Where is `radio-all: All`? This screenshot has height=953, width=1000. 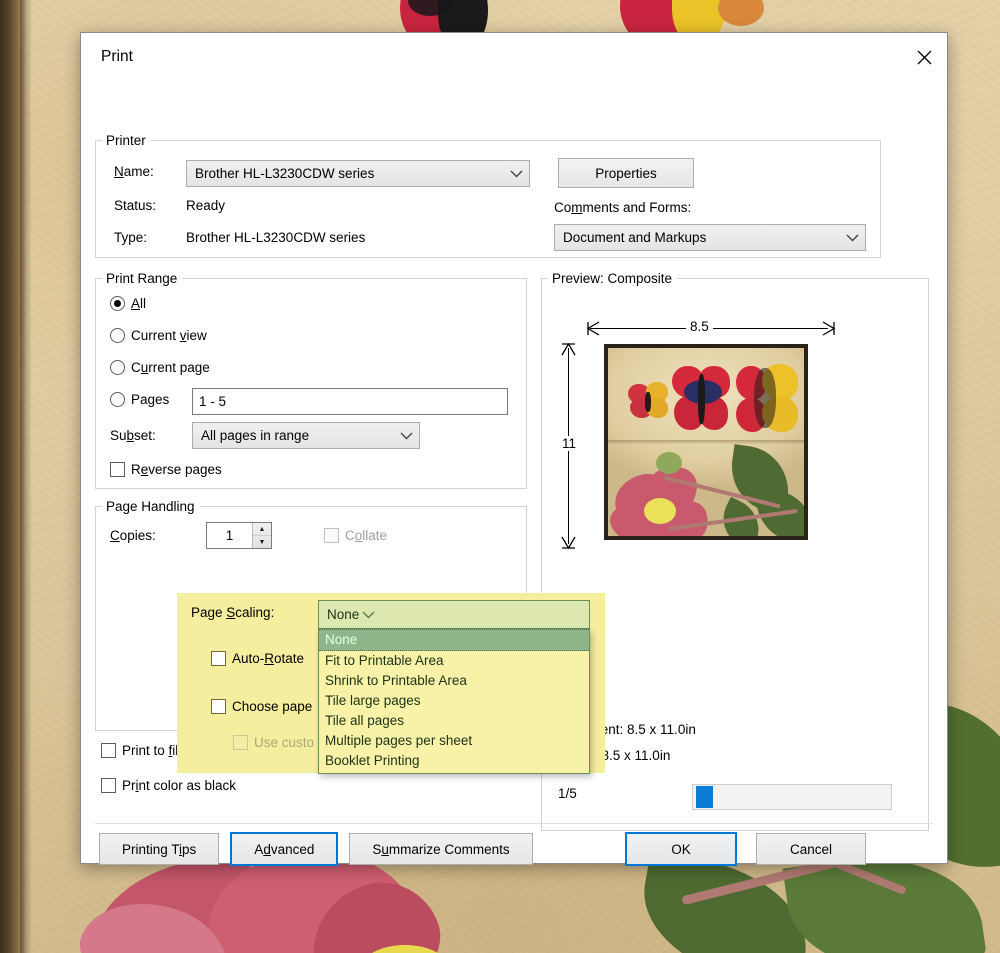
radio-all: All is located at coordinates (128, 303).